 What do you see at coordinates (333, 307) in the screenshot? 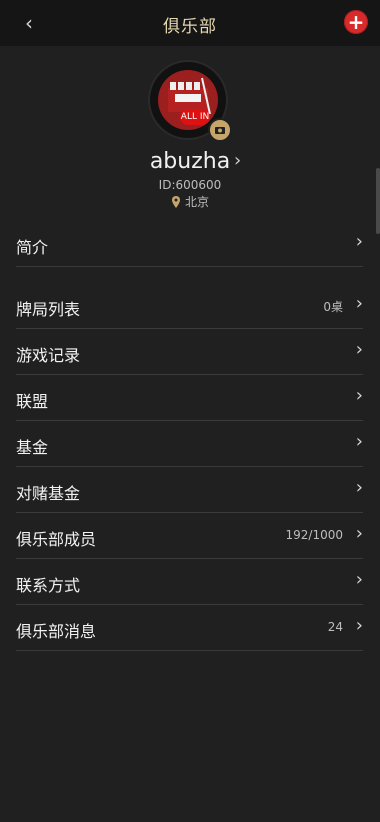
I see `menu-item-value: 0桌` at bounding box center [333, 307].